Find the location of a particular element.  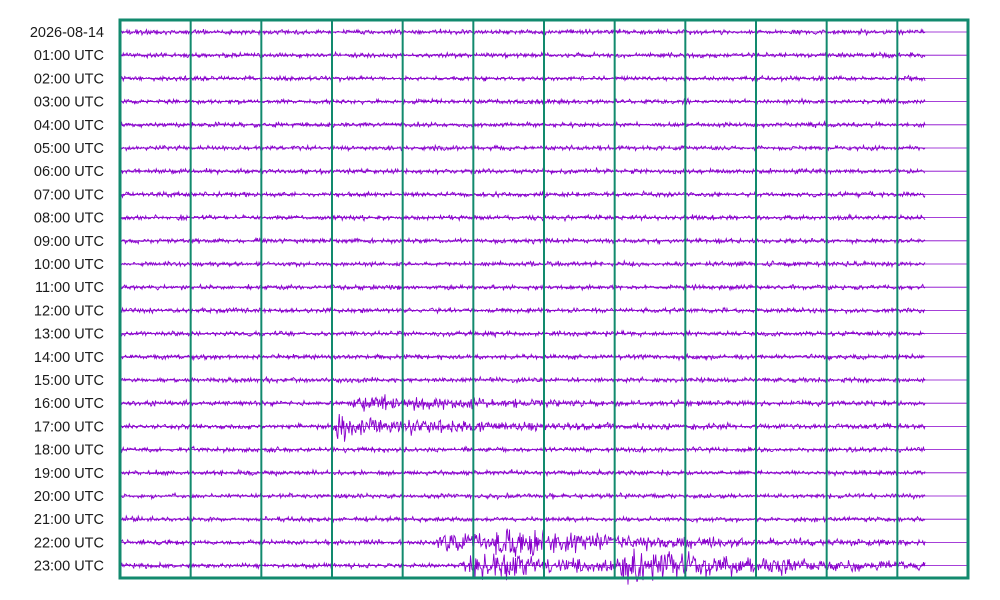

row-label: 07:00 UTC is located at coordinates (69, 195).